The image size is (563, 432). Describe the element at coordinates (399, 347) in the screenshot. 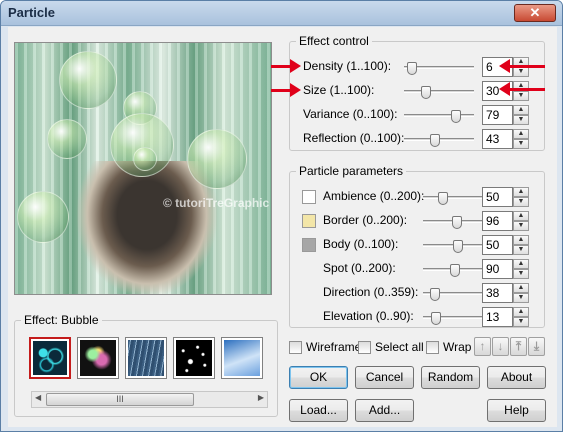

I see `select-all-label: Select all` at that location.